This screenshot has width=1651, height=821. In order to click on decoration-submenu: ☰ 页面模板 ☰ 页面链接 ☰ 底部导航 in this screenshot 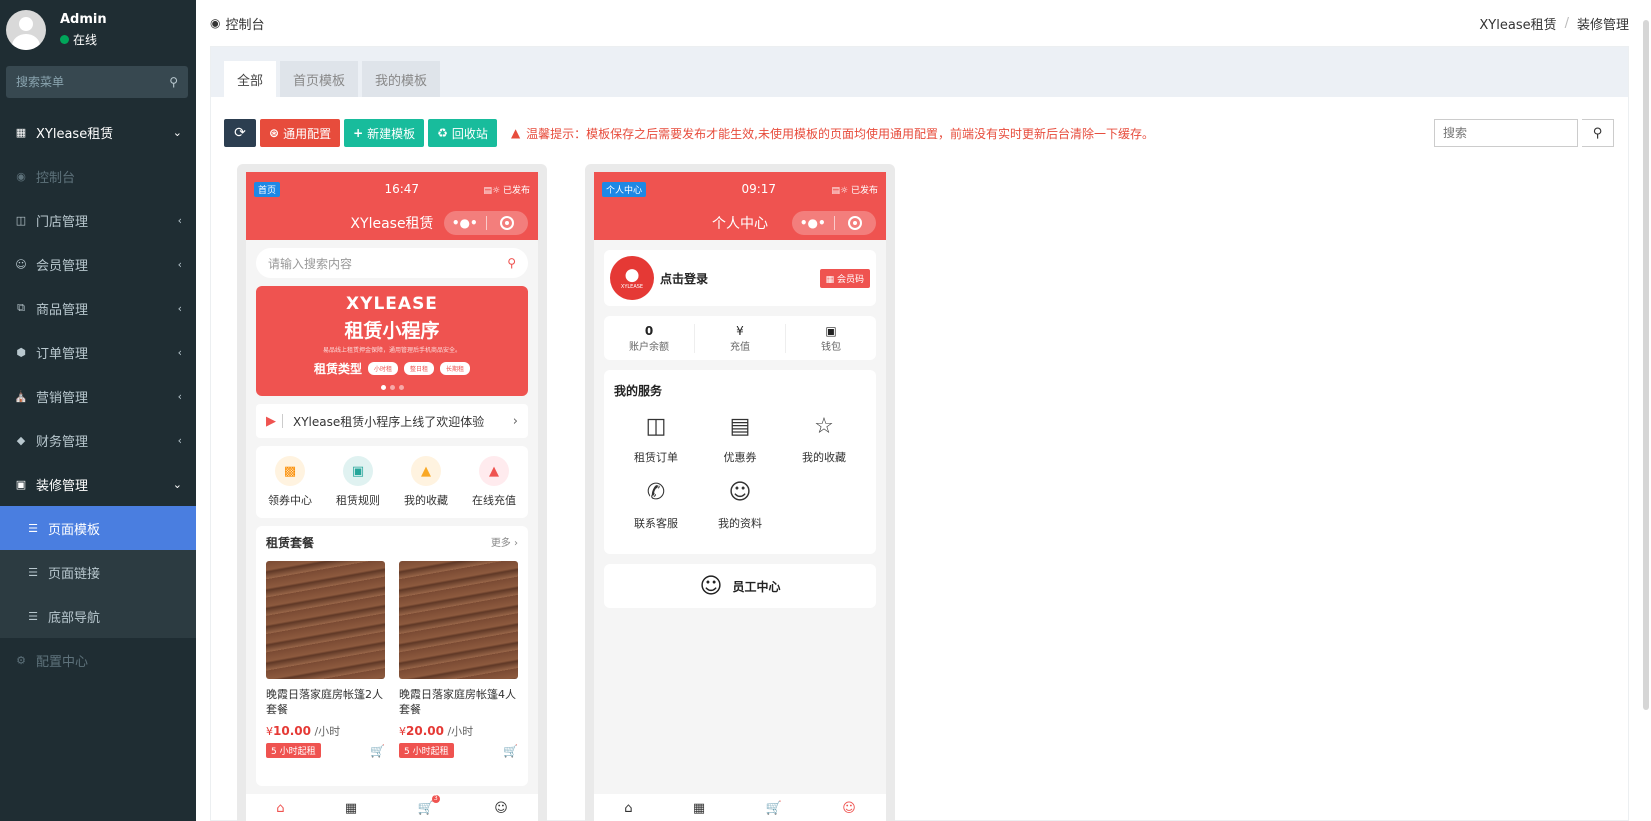, I will do `click(98, 572)`.